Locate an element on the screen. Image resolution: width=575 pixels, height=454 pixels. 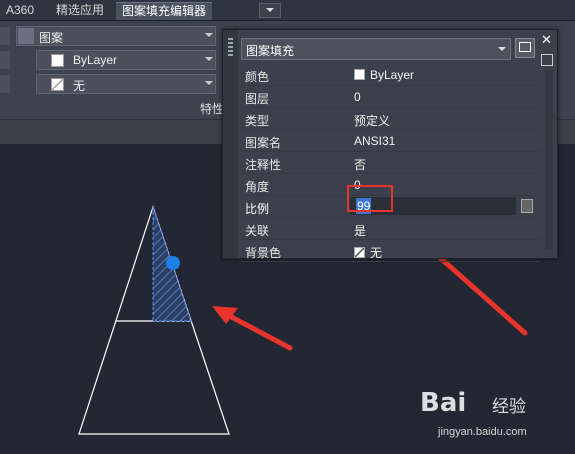
close-icon: ✕ is located at coordinates (546, 40).